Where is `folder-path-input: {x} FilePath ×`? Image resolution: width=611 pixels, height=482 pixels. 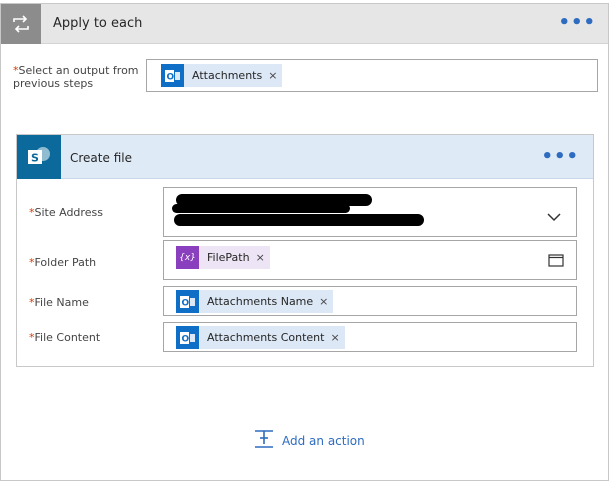
folder-path-input: {x} FilePath × is located at coordinates (370, 260).